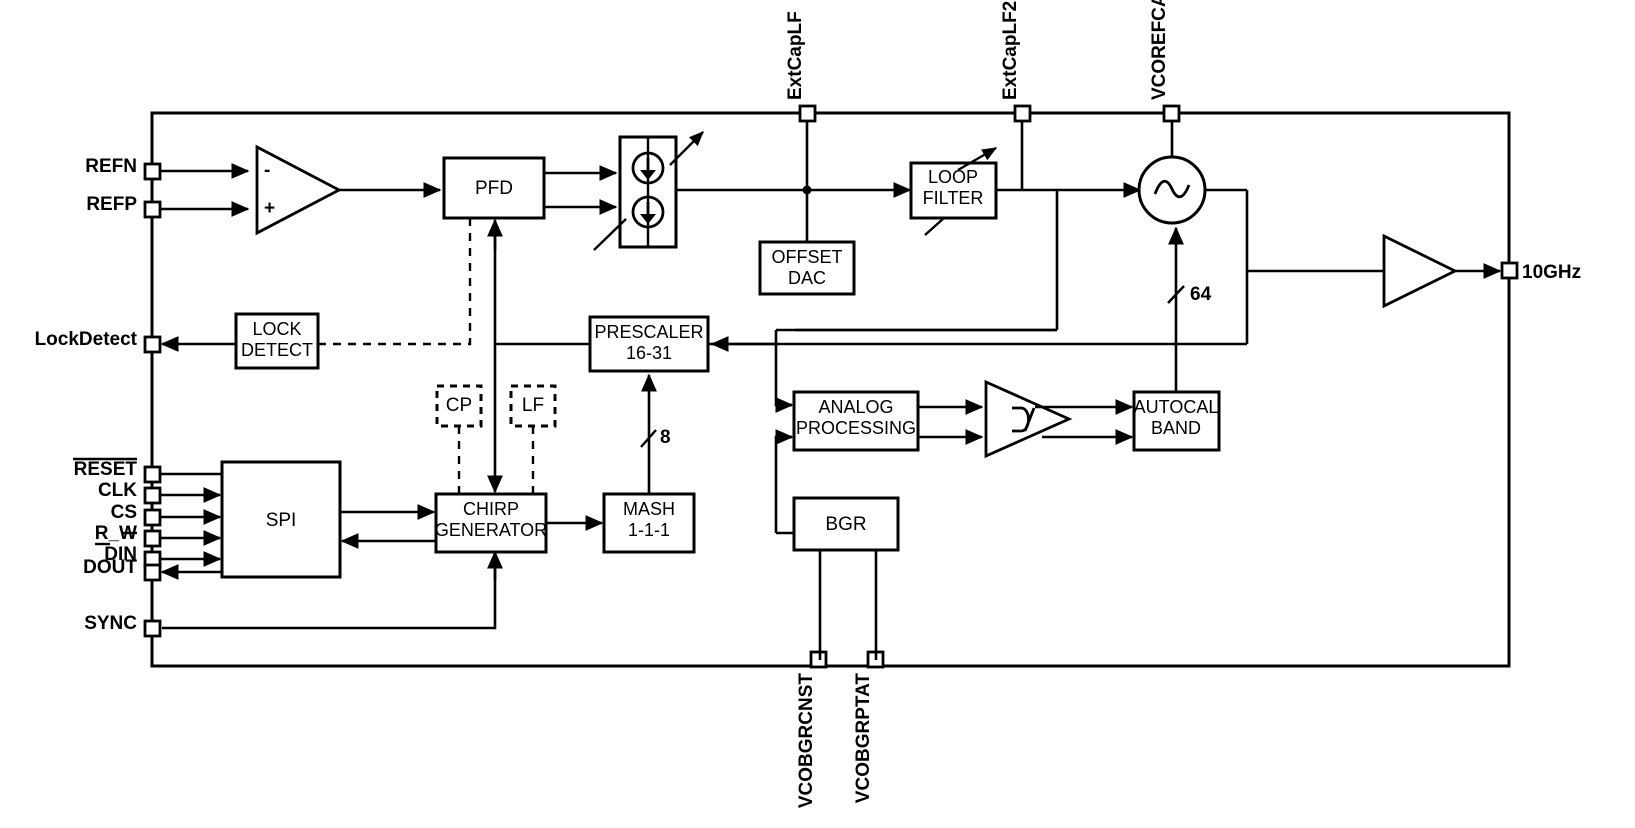  What do you see at coordinates (277, 350) in the screenshot?
I see `block-lock-detect-label2: DETECT` at bounding box center [277, 350].